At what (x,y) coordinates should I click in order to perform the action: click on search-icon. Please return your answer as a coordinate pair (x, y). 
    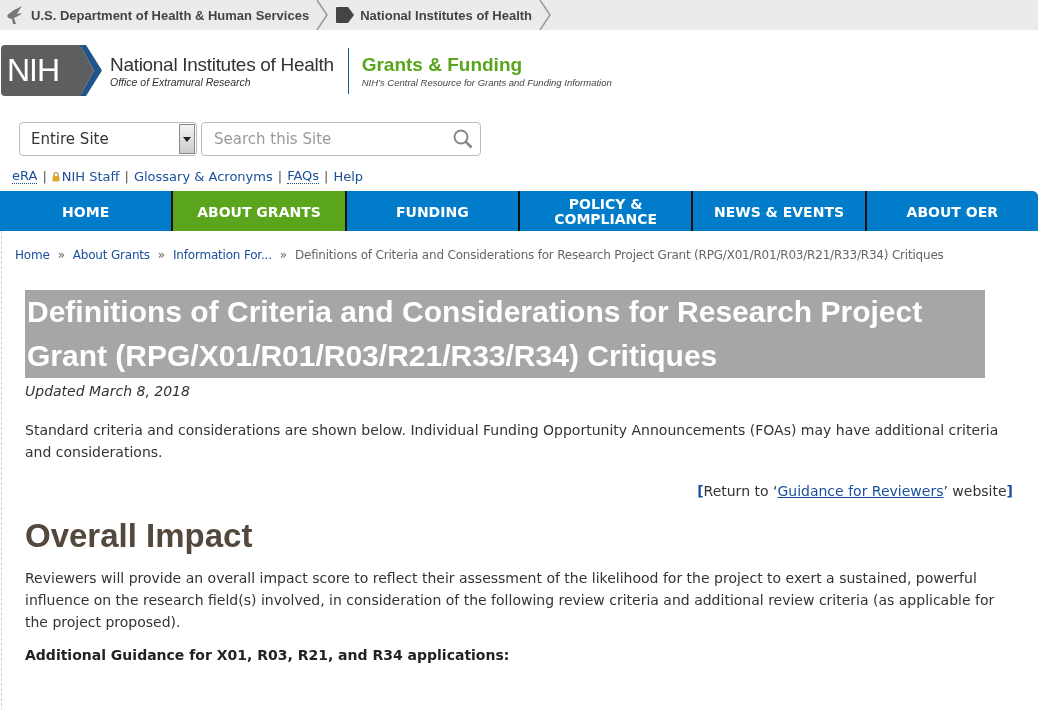
    Looking at the image, I should click on (463, 139).